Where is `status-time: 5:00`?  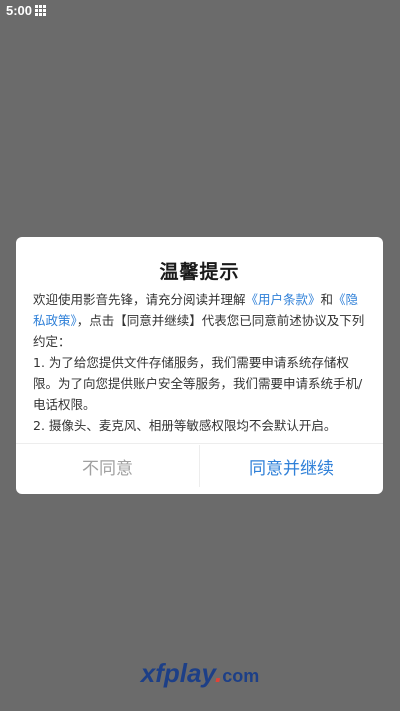
status-time: 5:00 is located at coordinates (19, 10).